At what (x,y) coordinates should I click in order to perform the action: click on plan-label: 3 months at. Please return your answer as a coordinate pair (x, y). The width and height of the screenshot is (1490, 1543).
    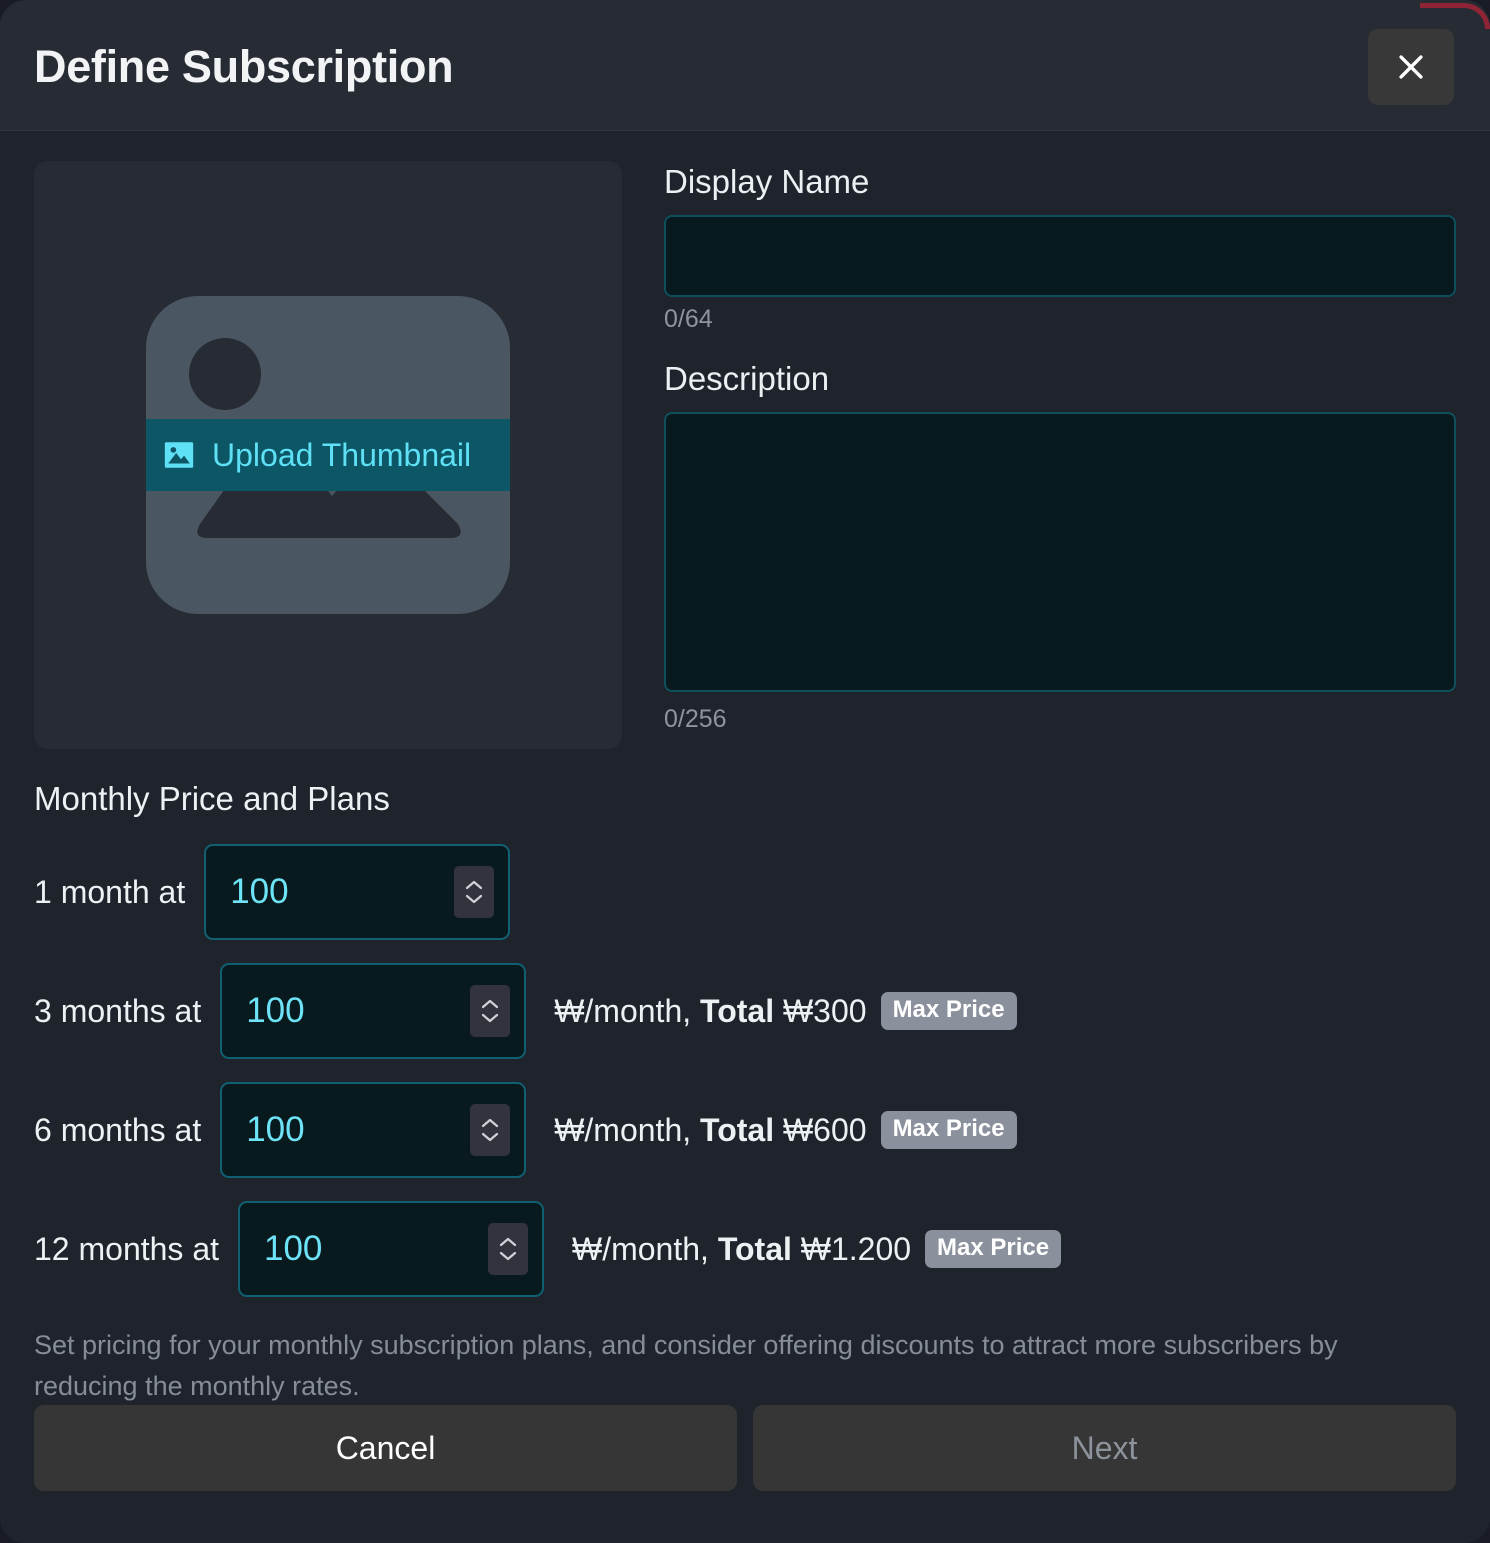
    Looking at the image, I should click on (118, 1010).